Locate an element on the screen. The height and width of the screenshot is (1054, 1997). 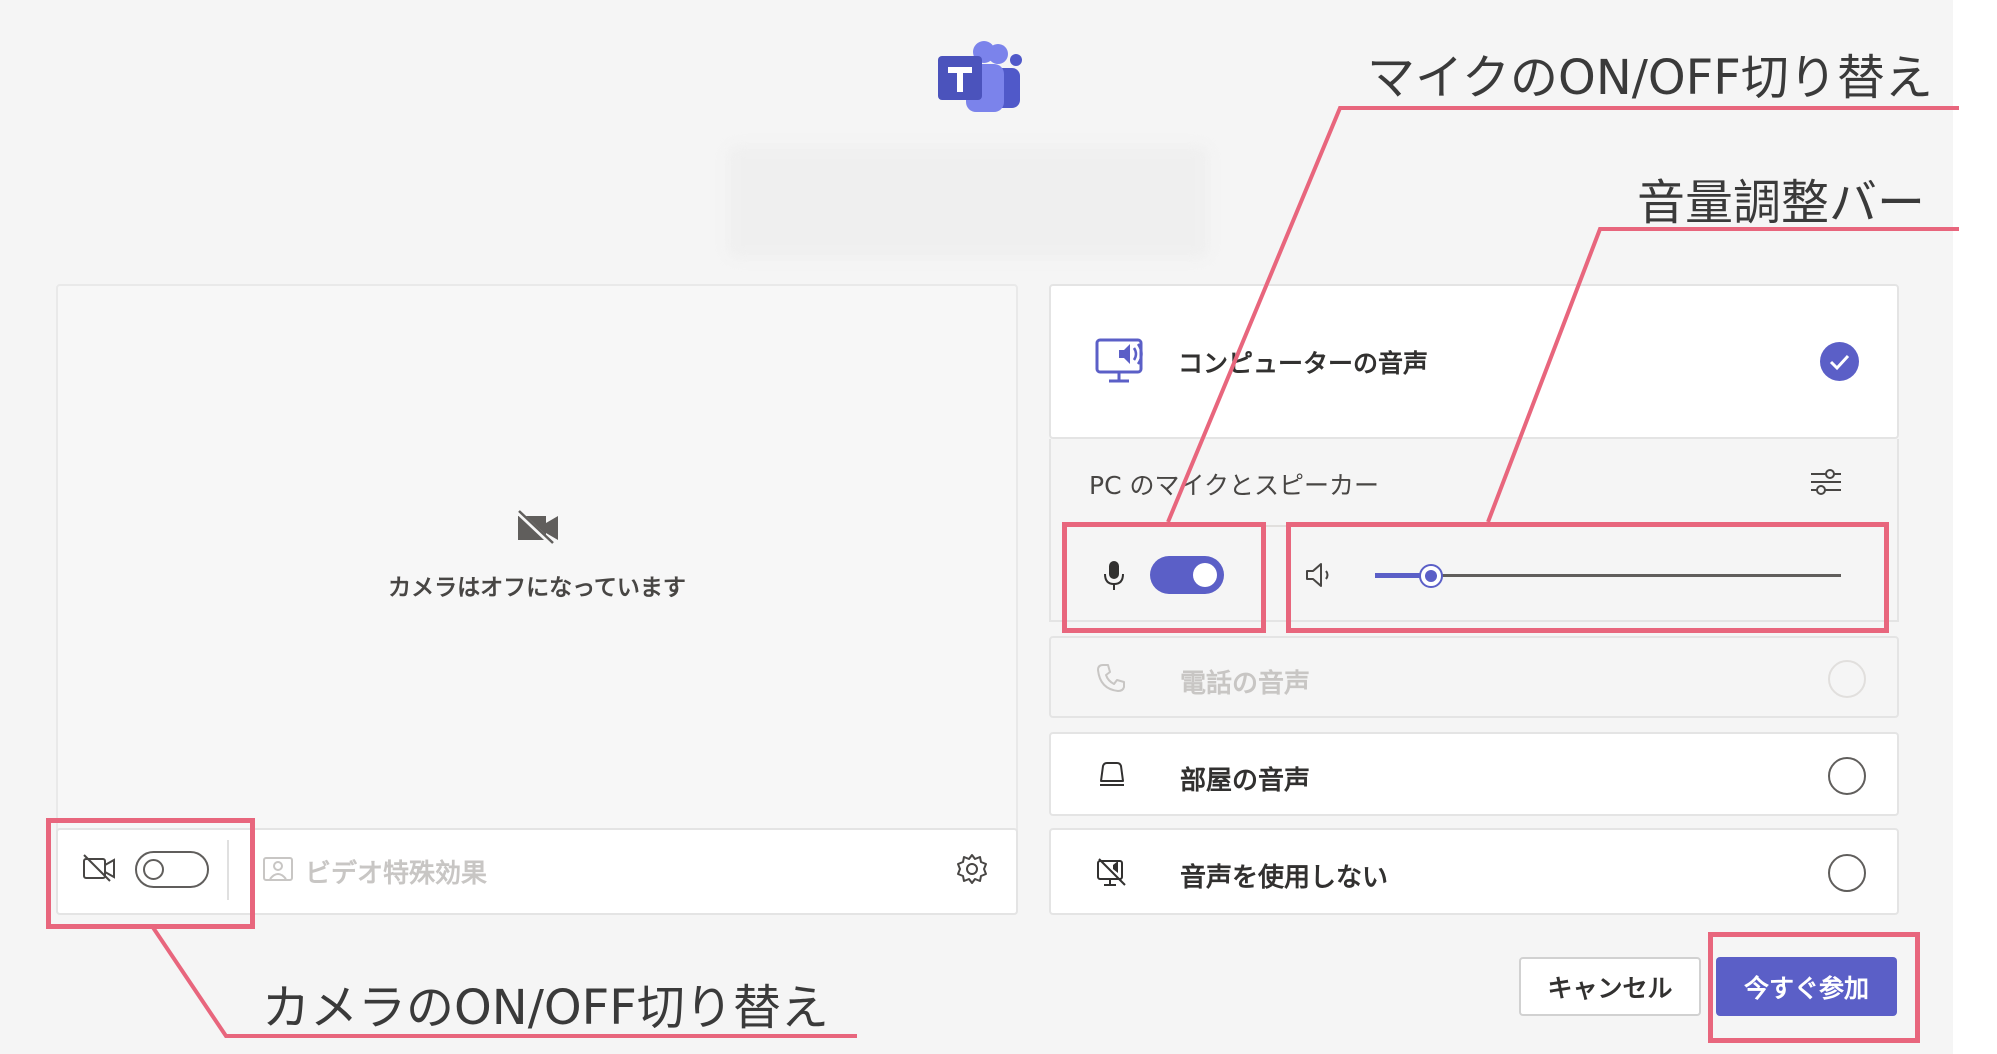
volume-bar-annotation: 音量調整バー is located at coordinates (1781, 203).